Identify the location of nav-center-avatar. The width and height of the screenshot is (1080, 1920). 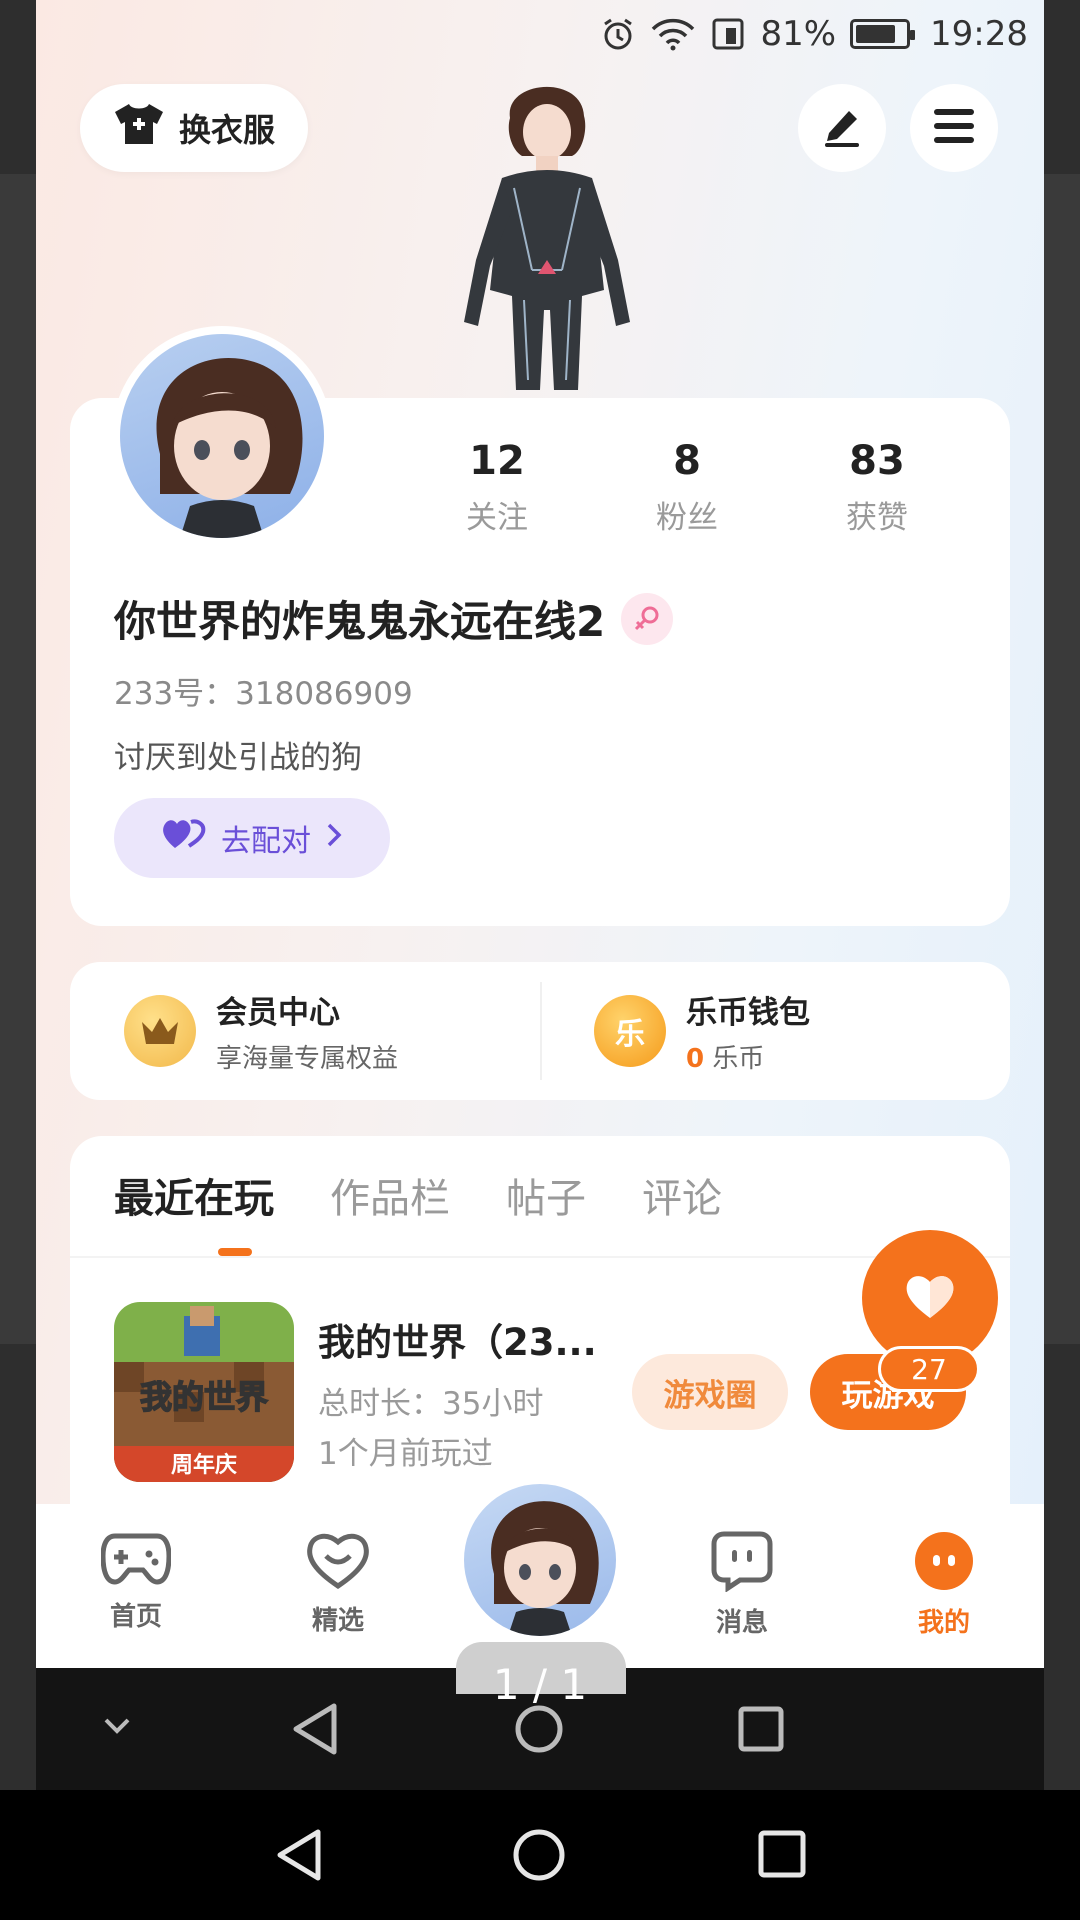
(540, 1560).